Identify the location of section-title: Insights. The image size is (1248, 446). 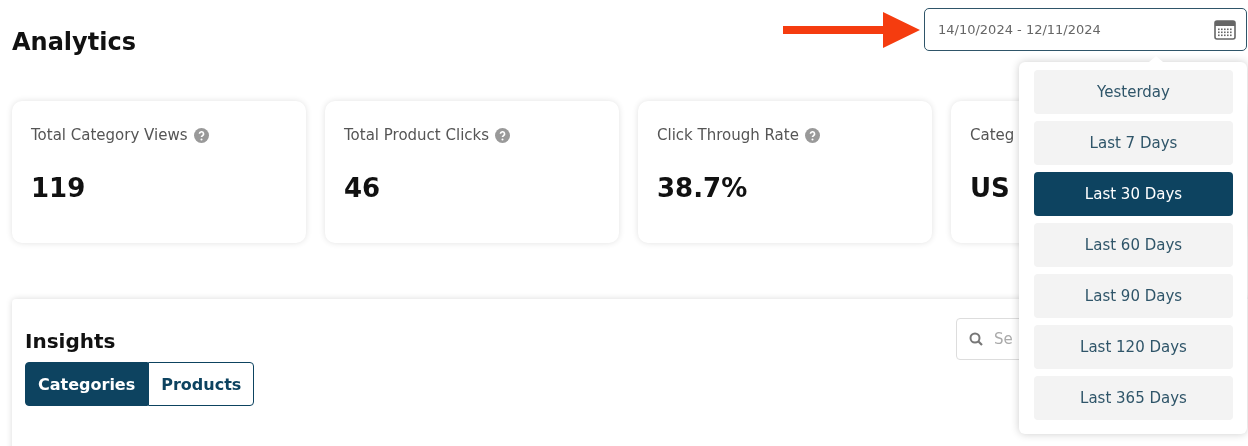
(70, 341).